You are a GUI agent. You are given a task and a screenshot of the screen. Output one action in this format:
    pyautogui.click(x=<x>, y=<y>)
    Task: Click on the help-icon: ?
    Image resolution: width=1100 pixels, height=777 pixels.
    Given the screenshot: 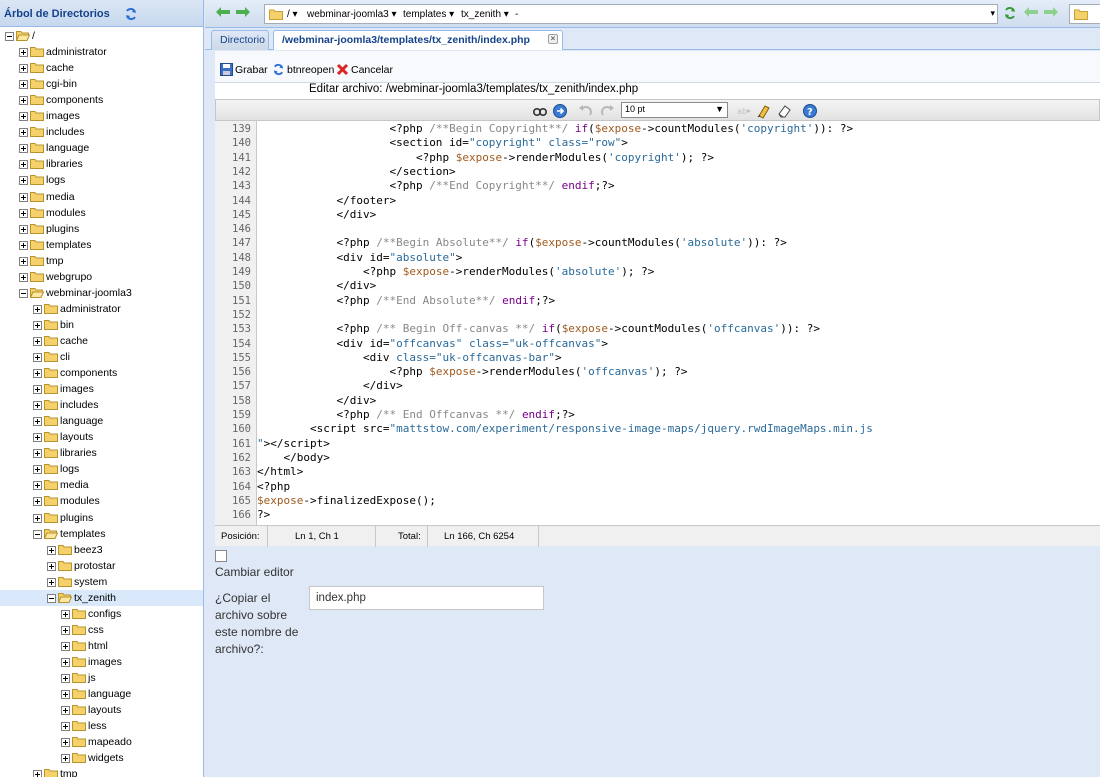 What is the action you would take?
    pyautogui.click(x=810, y=111)
    